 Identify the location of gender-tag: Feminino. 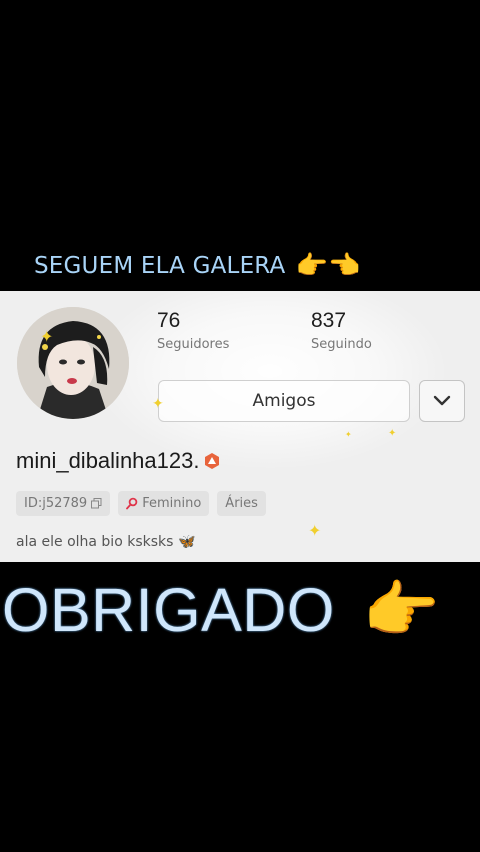
(164, 503).